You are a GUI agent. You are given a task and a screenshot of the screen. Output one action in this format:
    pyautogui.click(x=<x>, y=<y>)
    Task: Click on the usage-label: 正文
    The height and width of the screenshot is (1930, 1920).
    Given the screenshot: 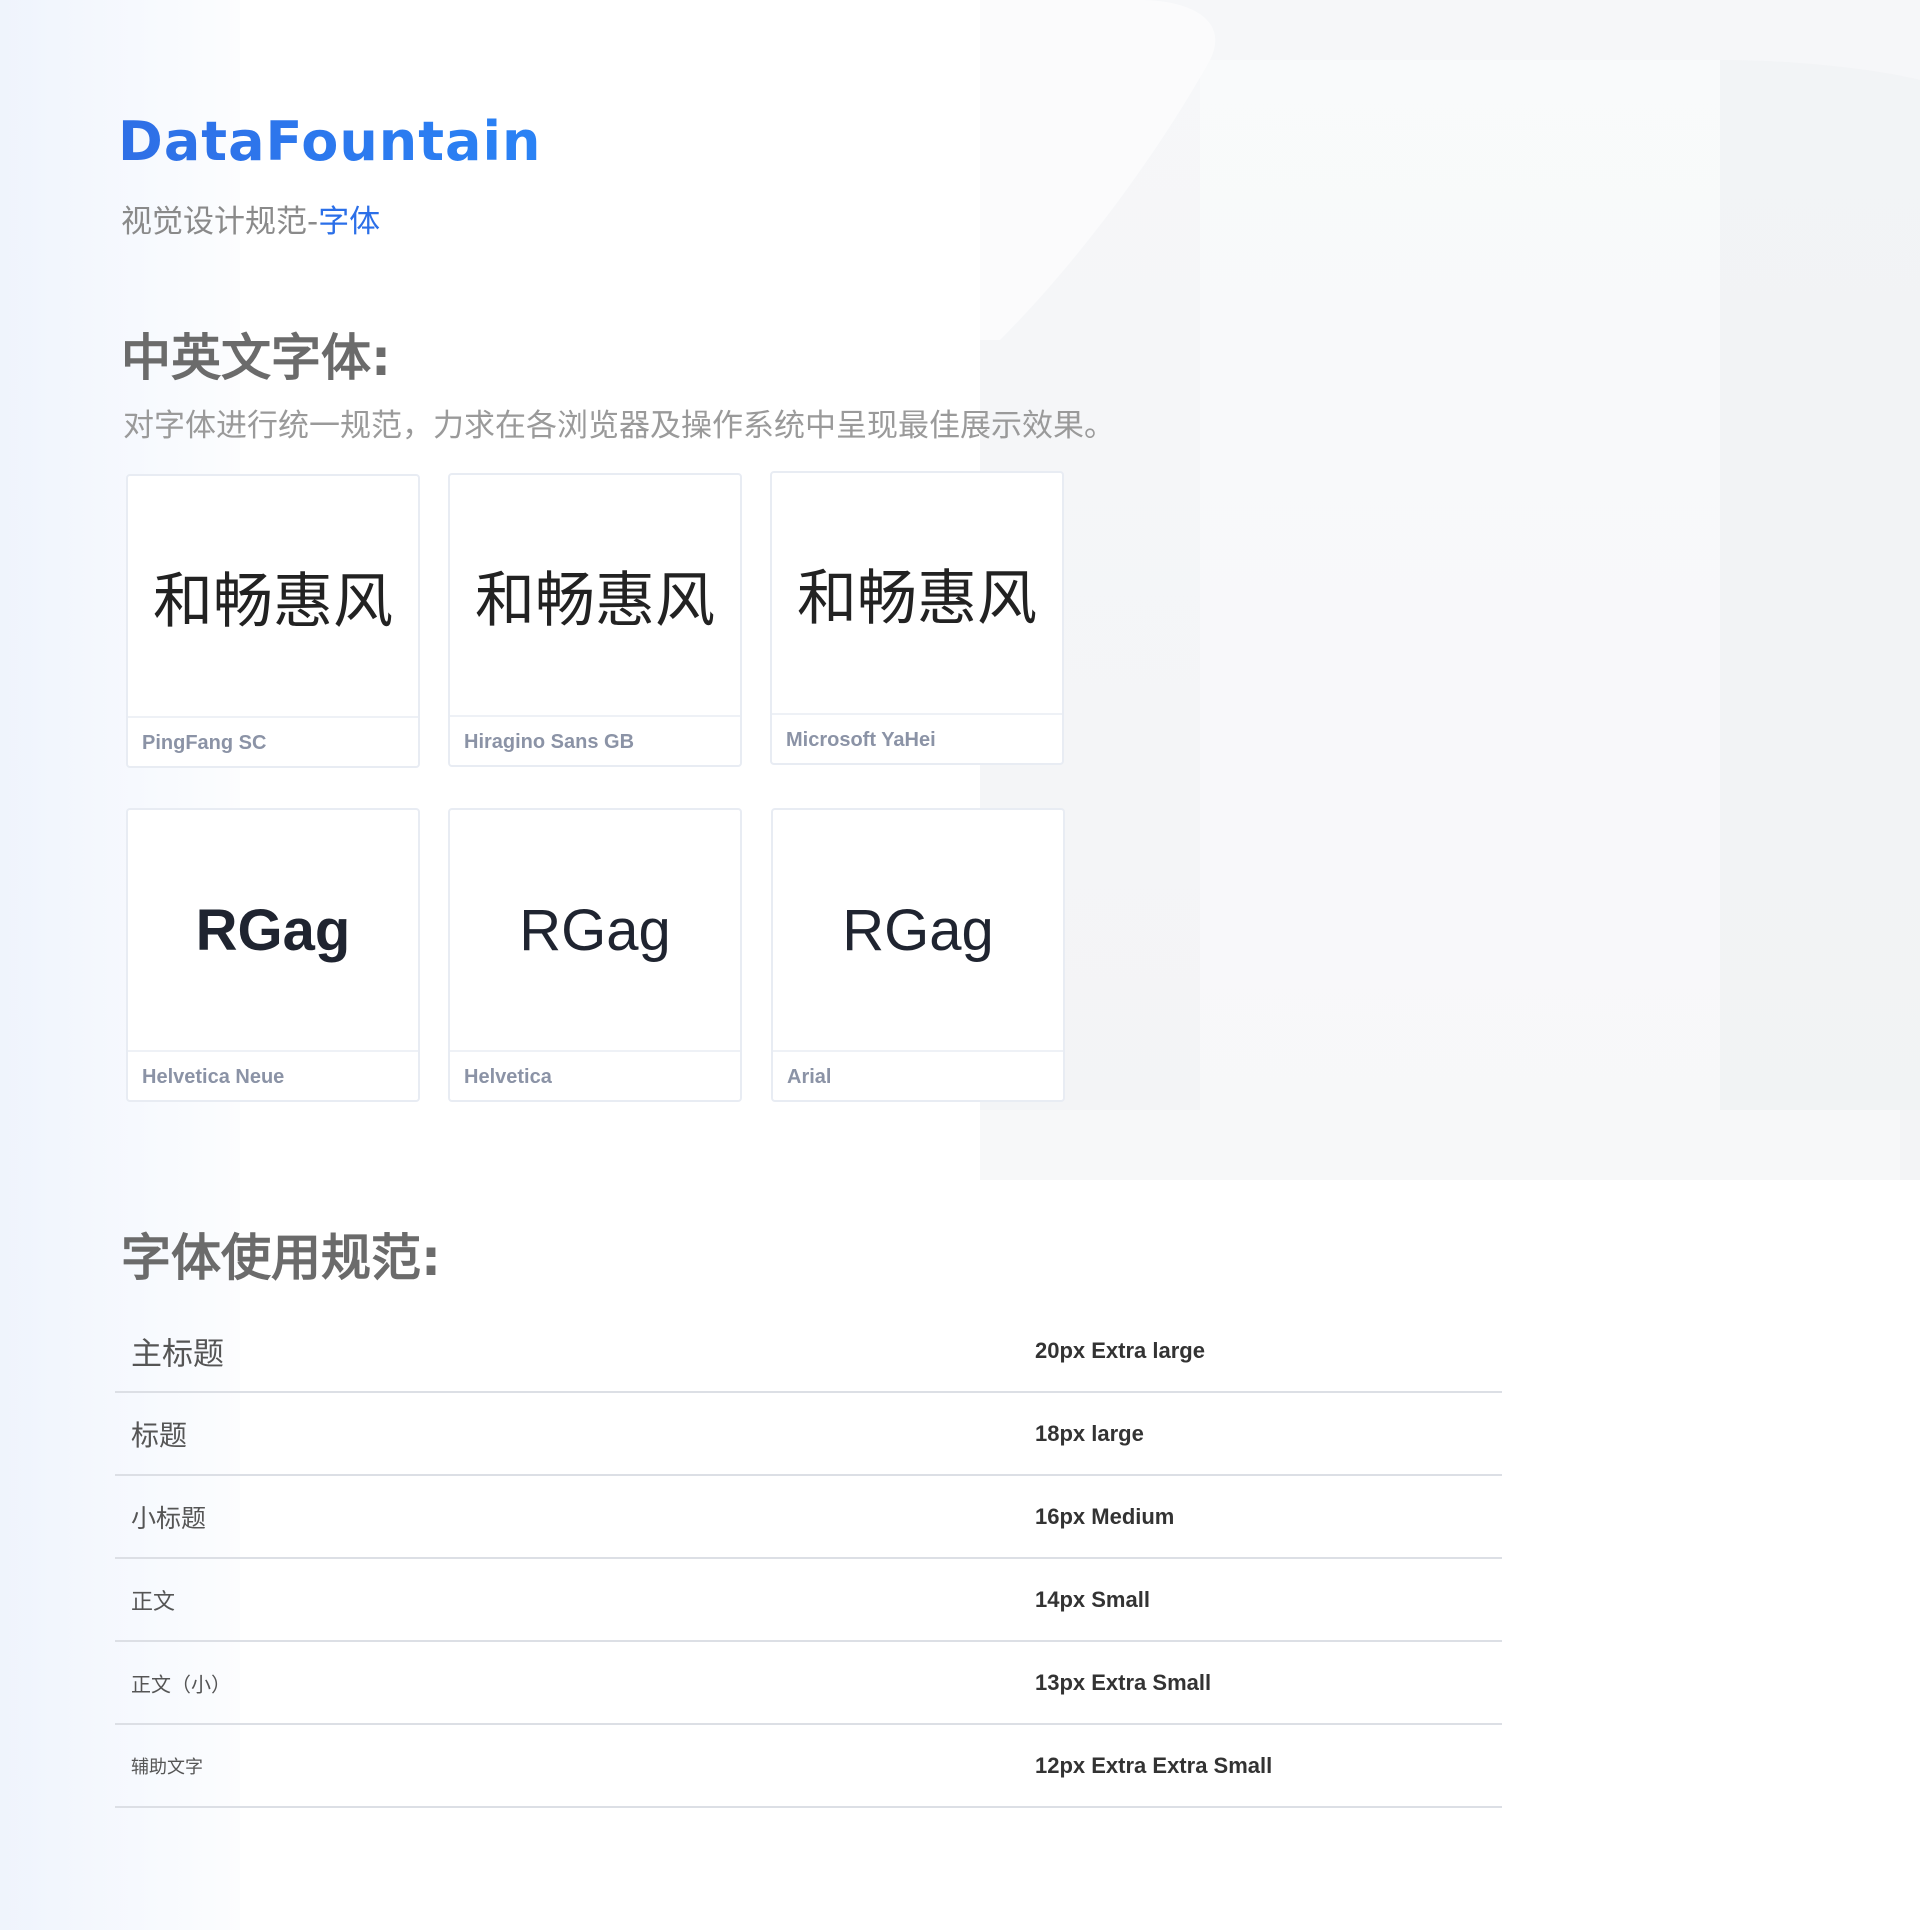 What is the action you would take?
    pyautogui.click(x=153, y=1602)
    